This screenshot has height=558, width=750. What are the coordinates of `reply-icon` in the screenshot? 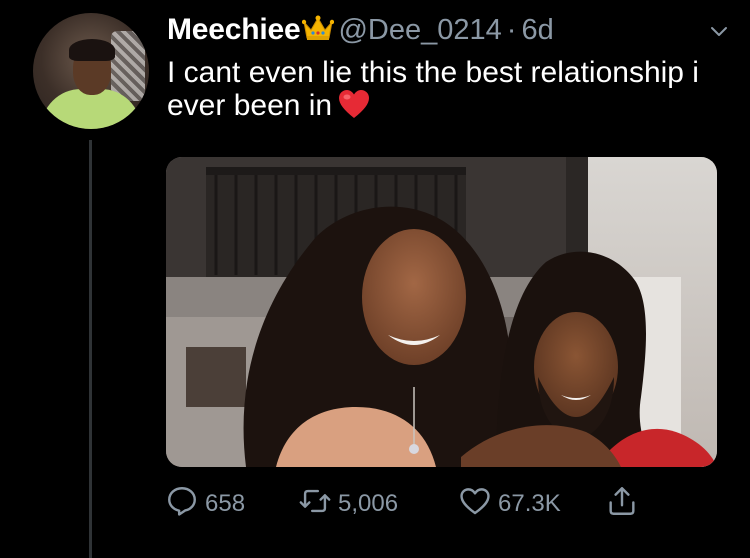 It's located at (182, 504).